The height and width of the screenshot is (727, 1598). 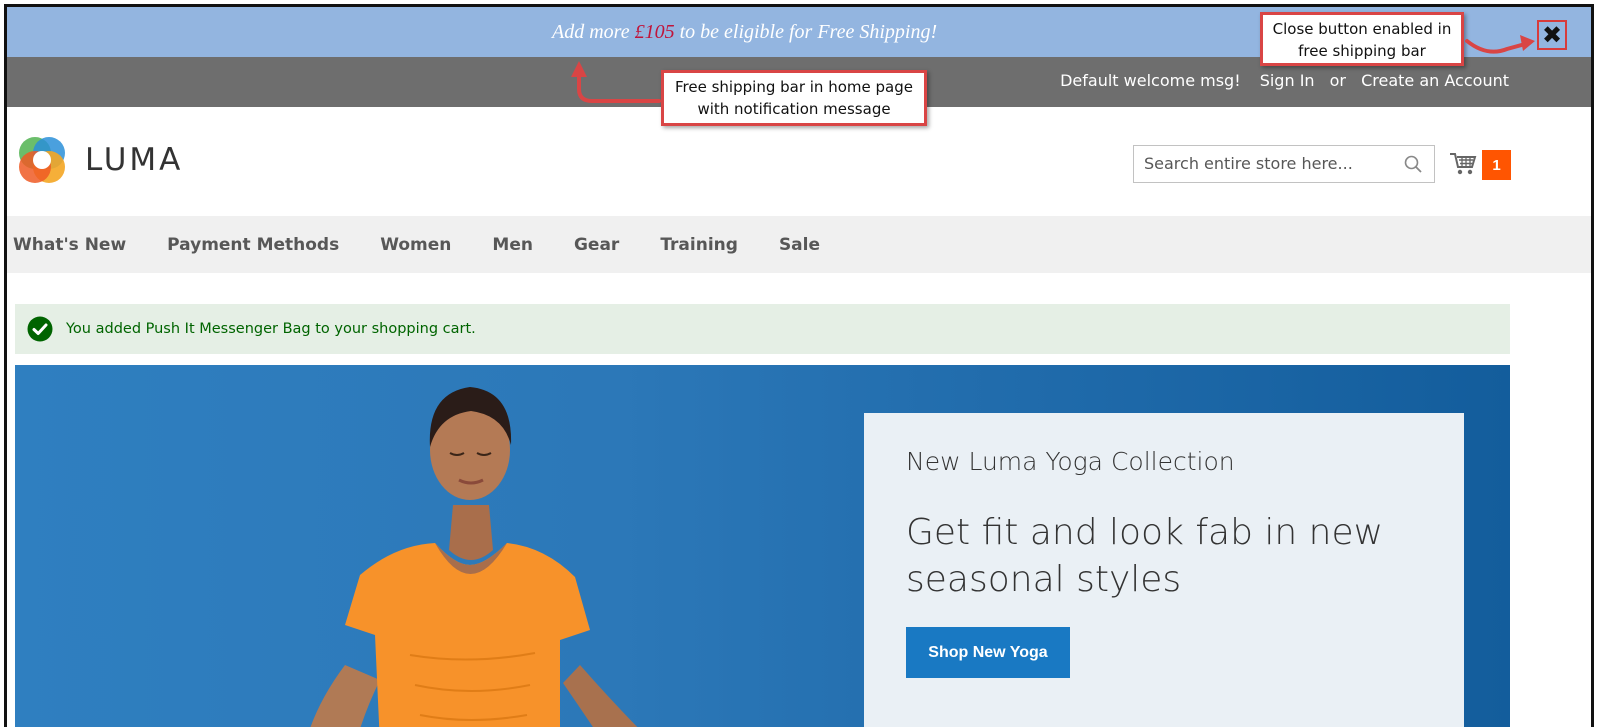 I want to click on nav-item-sale: Sale, so click(x=799, y=245).